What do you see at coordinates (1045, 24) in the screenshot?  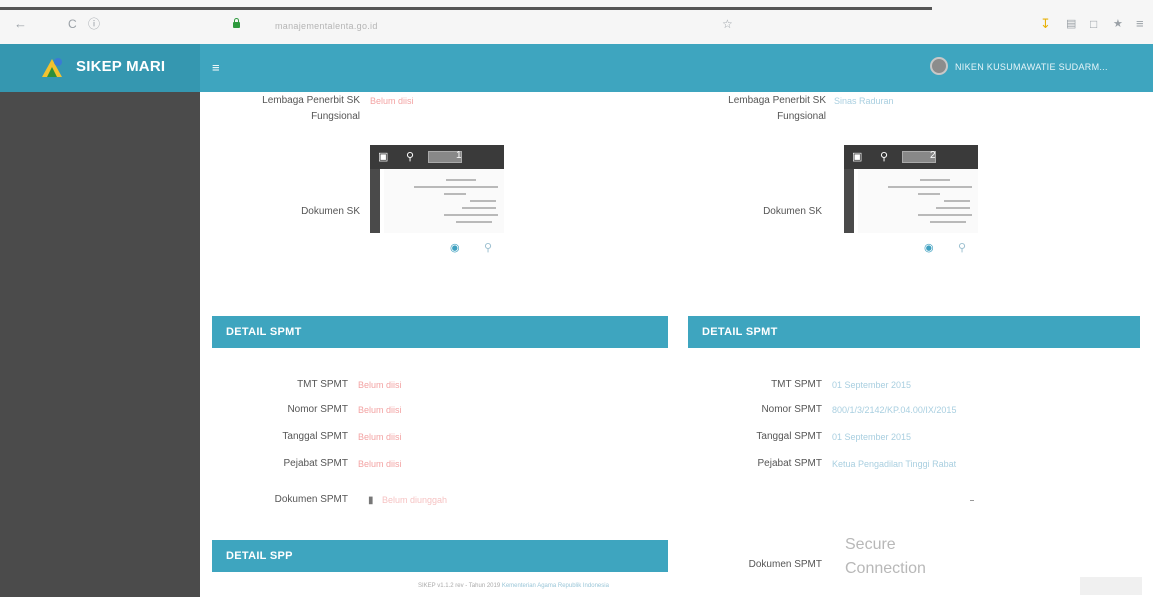 I see `download-icon: ↧` at bounding box center [1045, 24].